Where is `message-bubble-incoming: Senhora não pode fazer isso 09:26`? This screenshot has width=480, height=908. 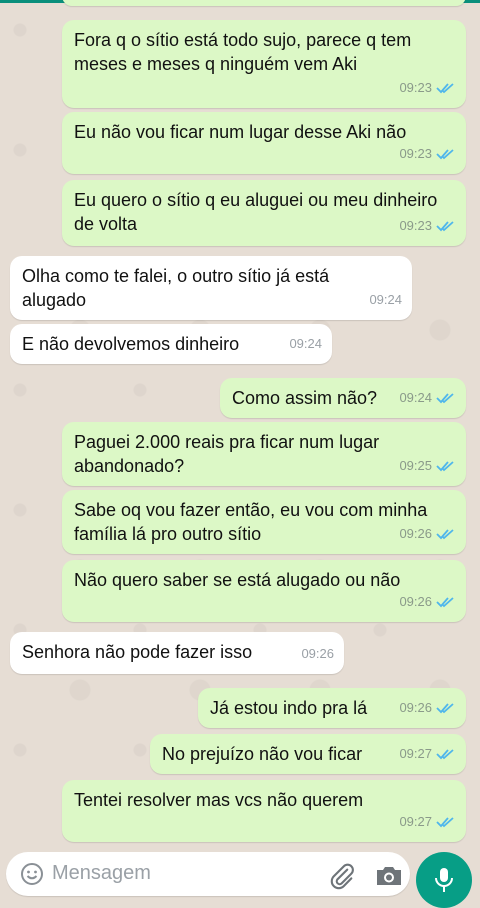
message-bubble-incoming: Senhora não pode fazer isso 09:26 is located at coordinates (177, 653).